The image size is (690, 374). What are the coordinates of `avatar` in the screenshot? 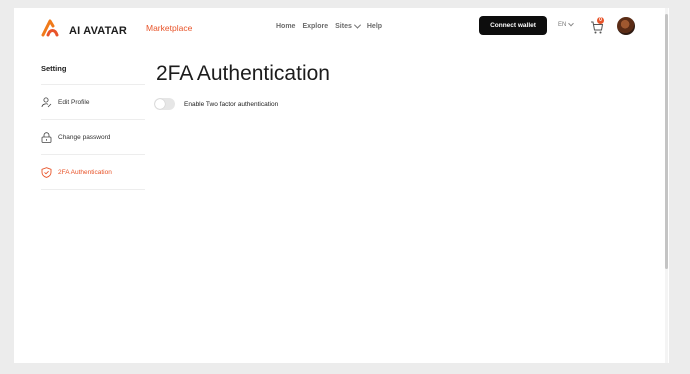 It's located at (626, 26).